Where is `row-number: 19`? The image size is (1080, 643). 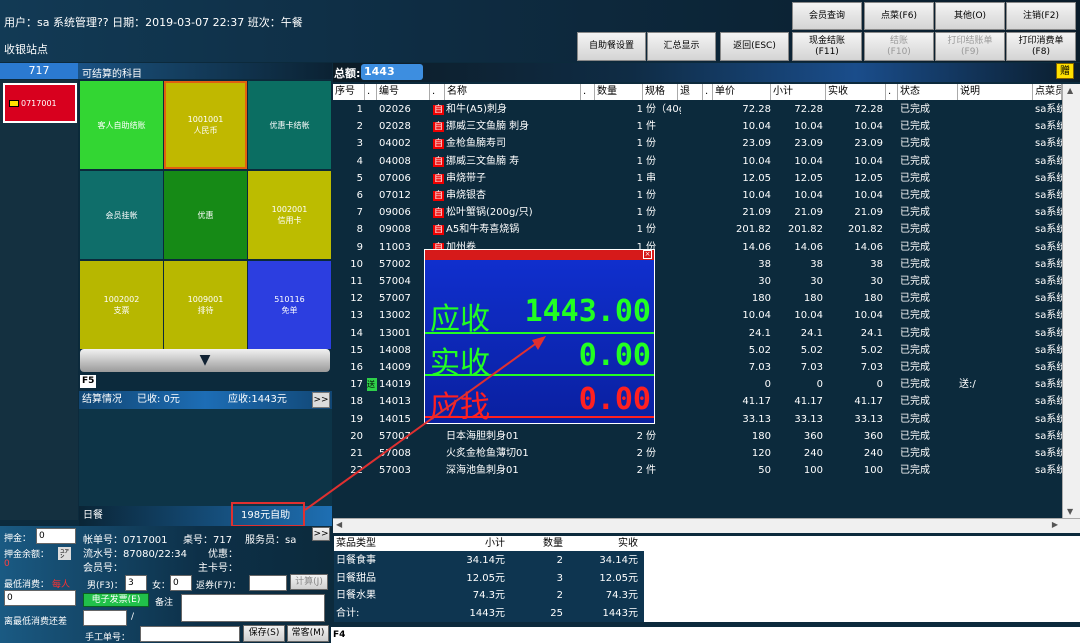 row-number: 19 is located at coordinates (356, 419).